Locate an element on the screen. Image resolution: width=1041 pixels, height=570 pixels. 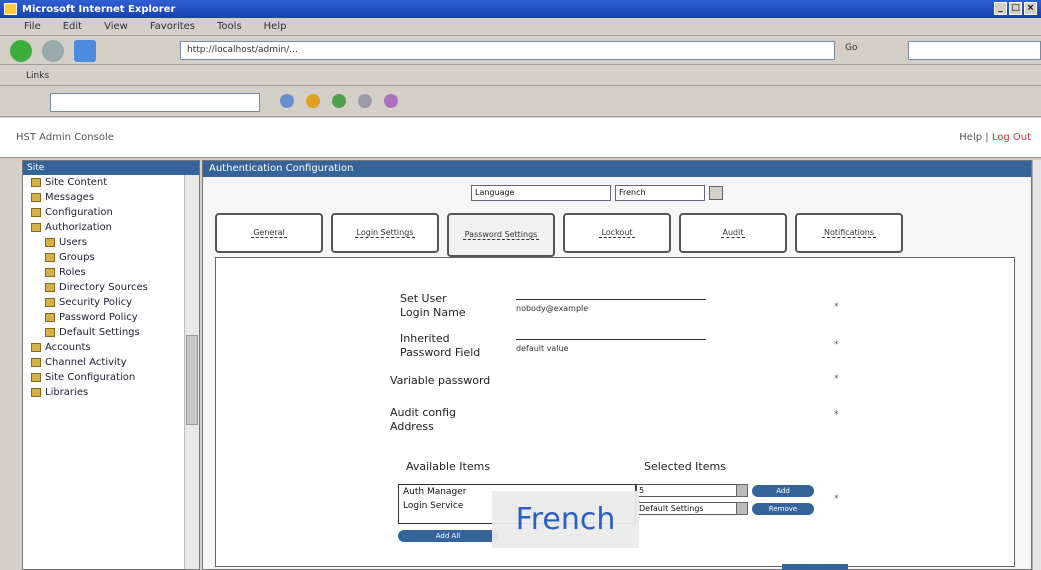
logout-link: Log Out is located at coordinates (1011, 137).